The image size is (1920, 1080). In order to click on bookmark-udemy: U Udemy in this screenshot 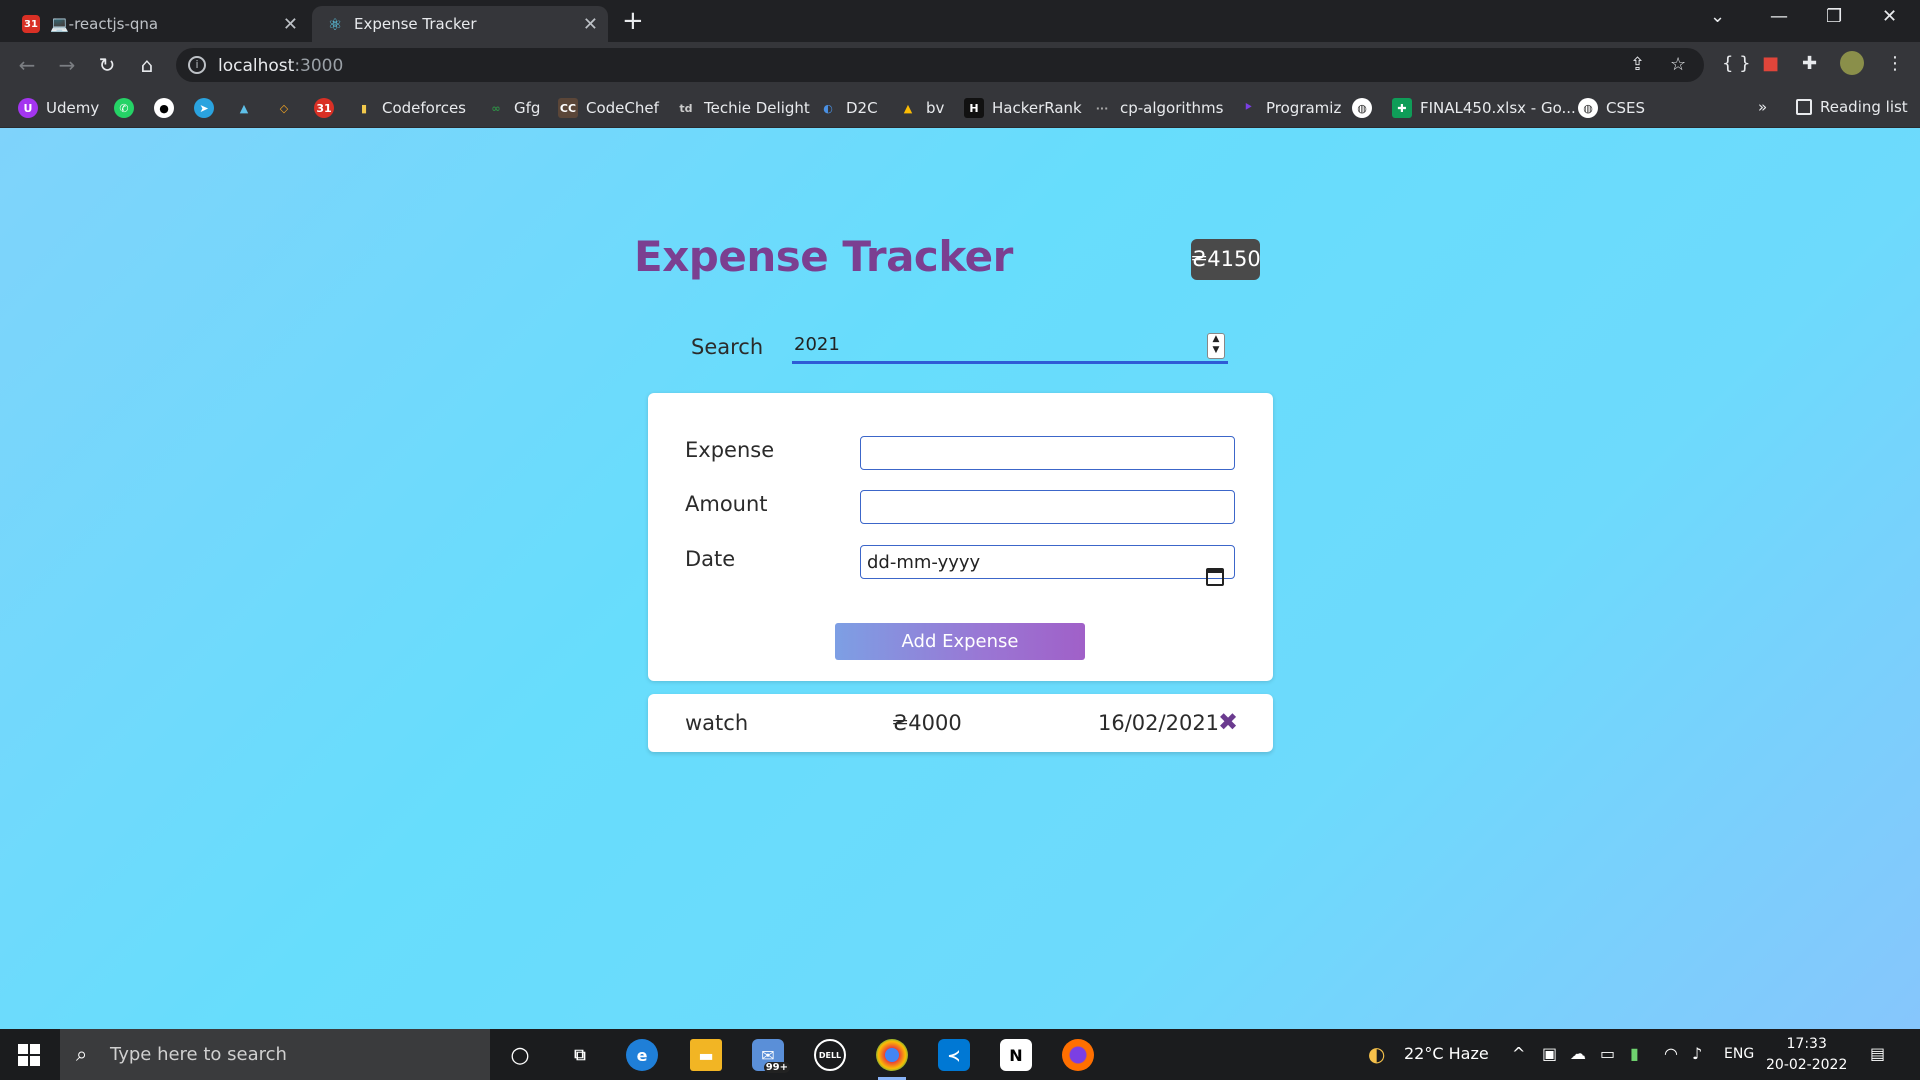, I will do `click(58, 108)`.